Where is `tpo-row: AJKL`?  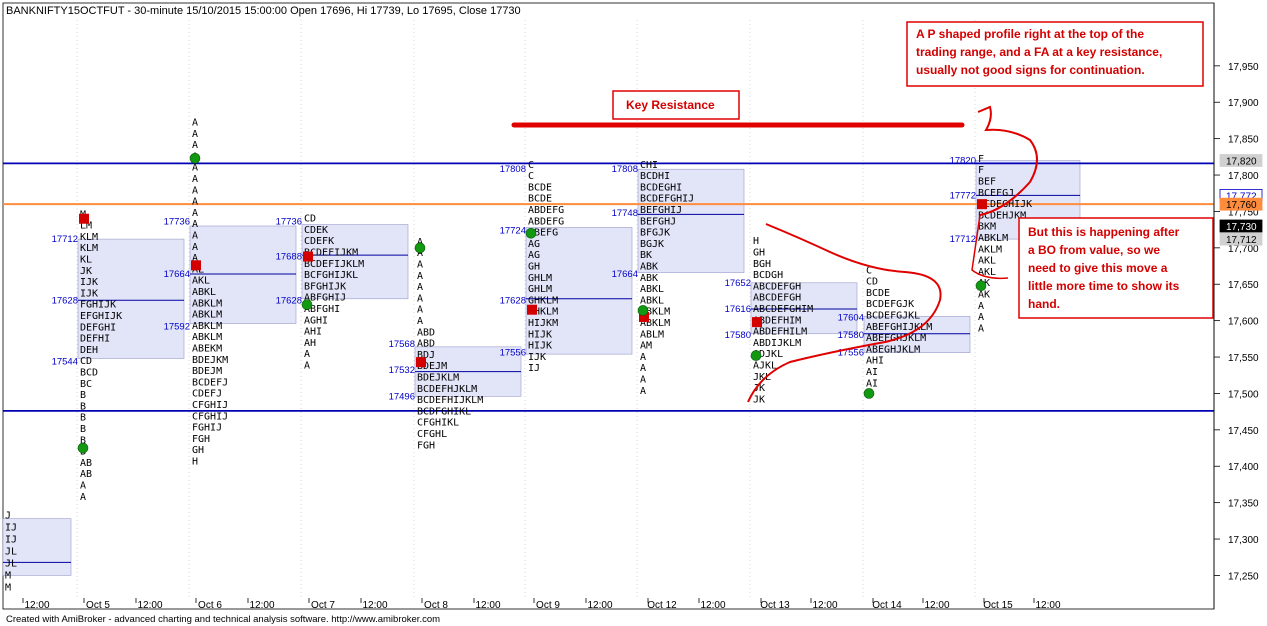 tpo-row: AJKL is located at coordinates (765, 366).